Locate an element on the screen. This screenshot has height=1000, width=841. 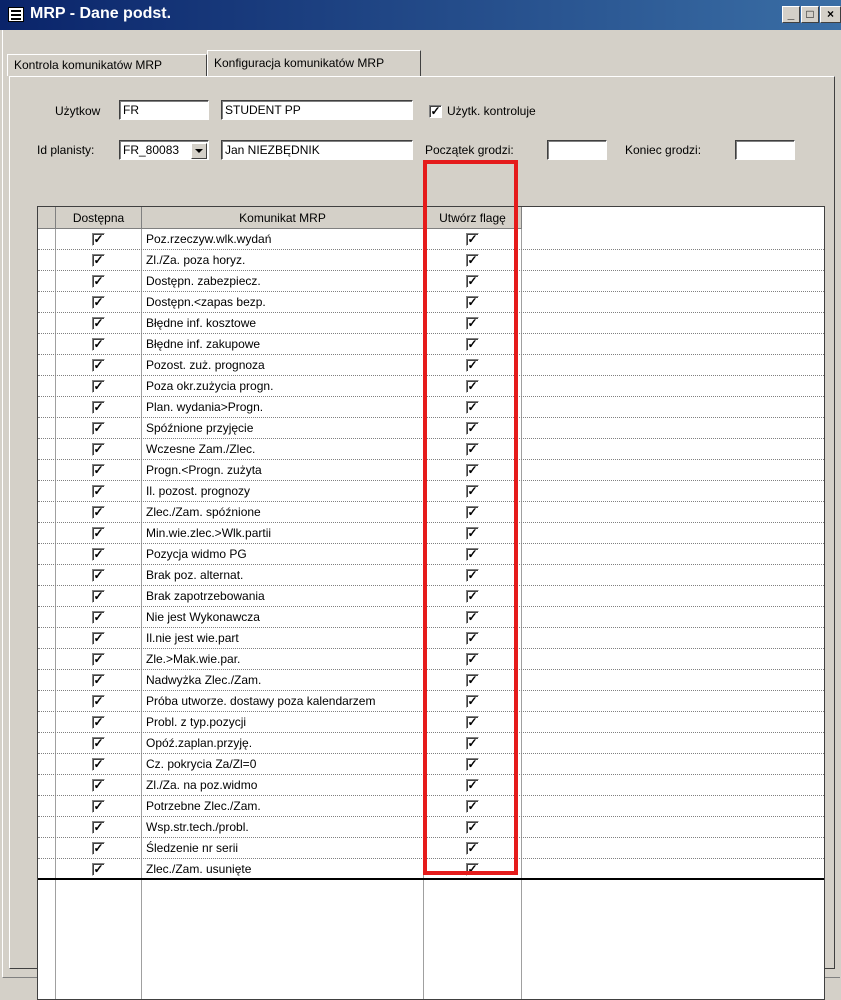
message-cell: Pozycja widmo PG is located at coordinates (196, 554).